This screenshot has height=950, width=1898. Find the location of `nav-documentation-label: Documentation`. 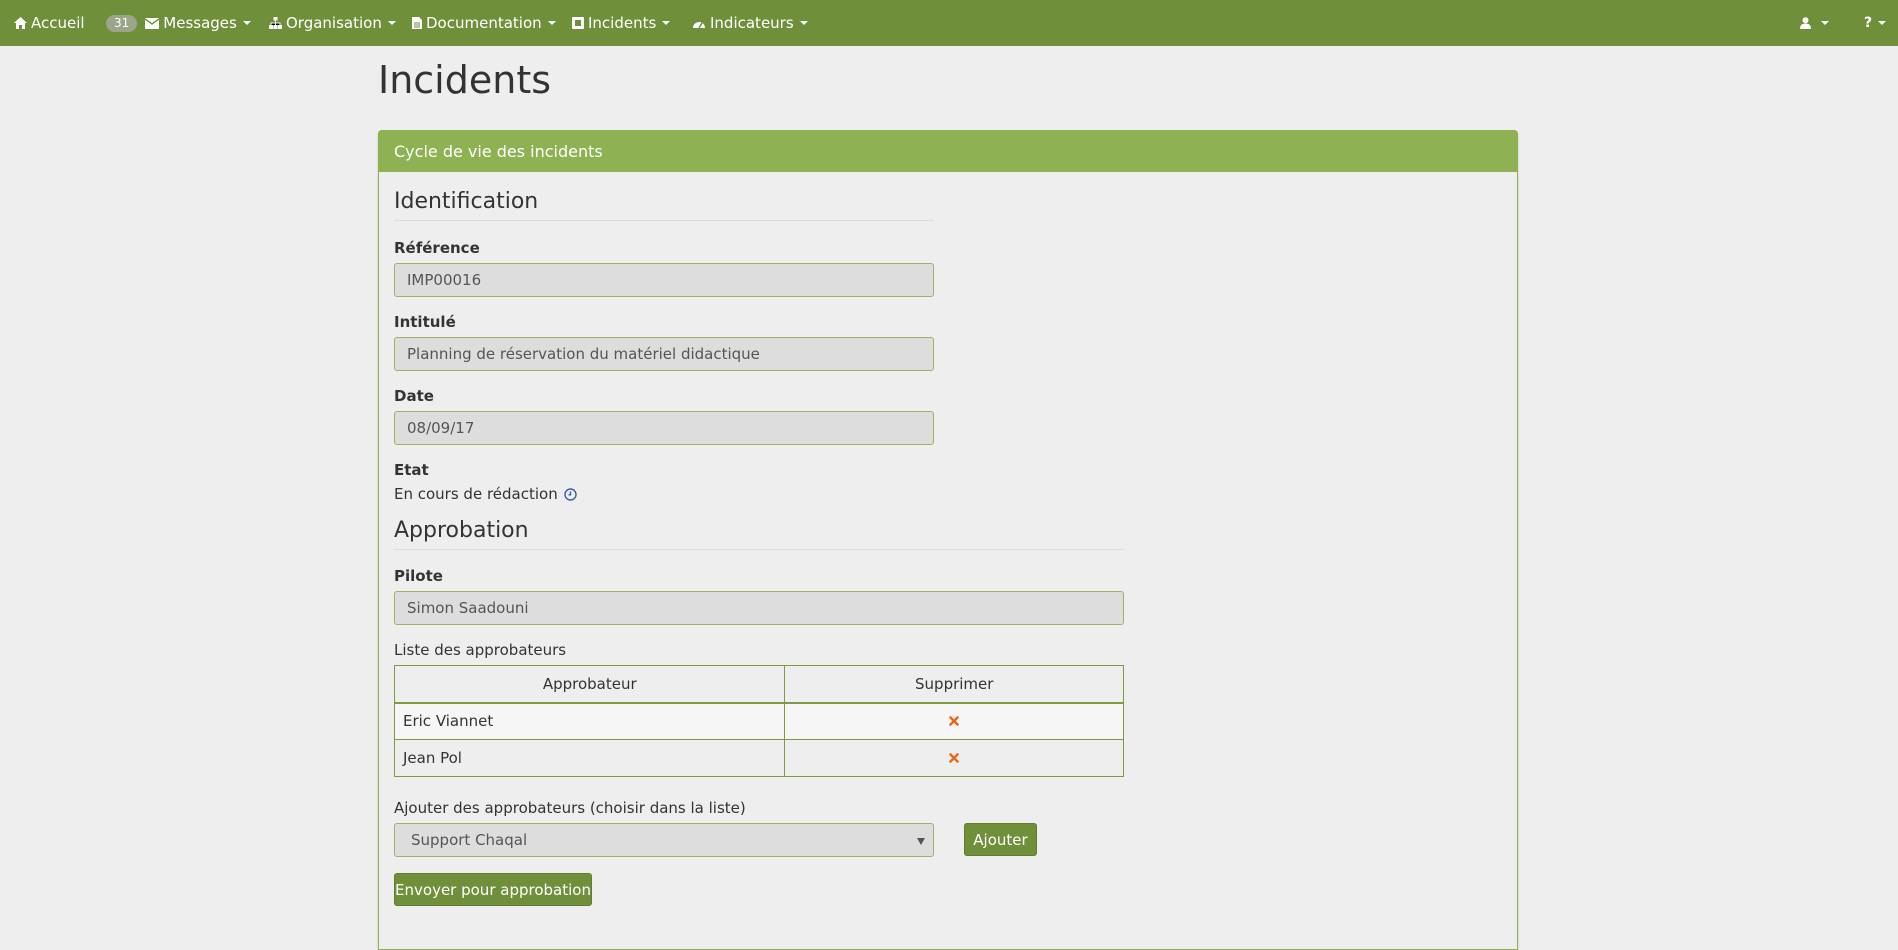

nav-documentation-label: Documentation is located at coordinates (484, 23).